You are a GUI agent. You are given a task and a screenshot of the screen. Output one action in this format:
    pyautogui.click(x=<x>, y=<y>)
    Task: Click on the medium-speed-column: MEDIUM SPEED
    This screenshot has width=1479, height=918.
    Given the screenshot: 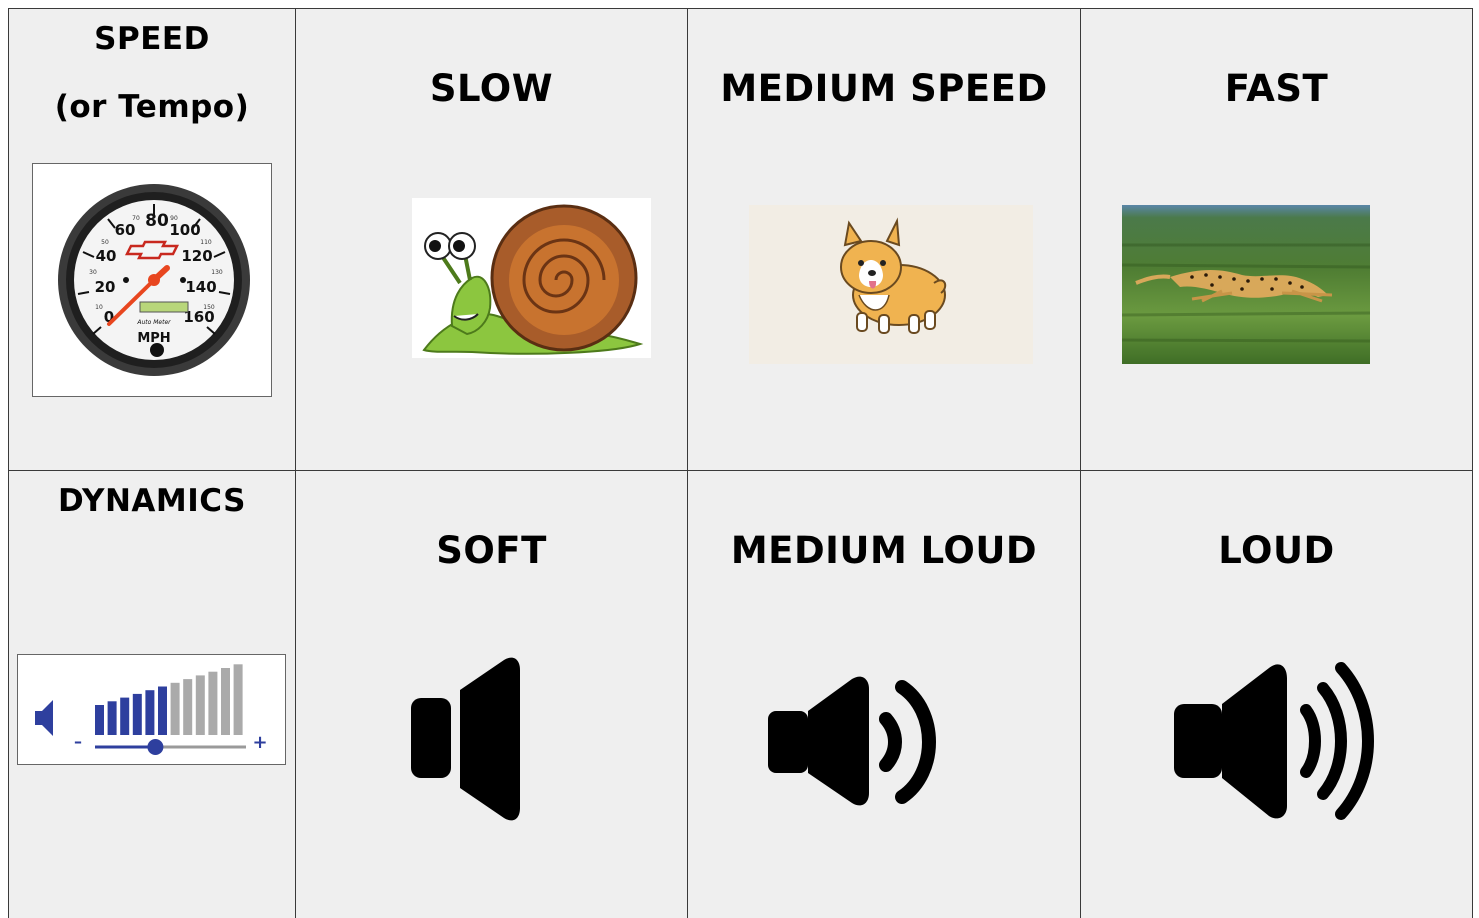 What is the action you would take?
    pyautogui.click(x=884, y=239)
    